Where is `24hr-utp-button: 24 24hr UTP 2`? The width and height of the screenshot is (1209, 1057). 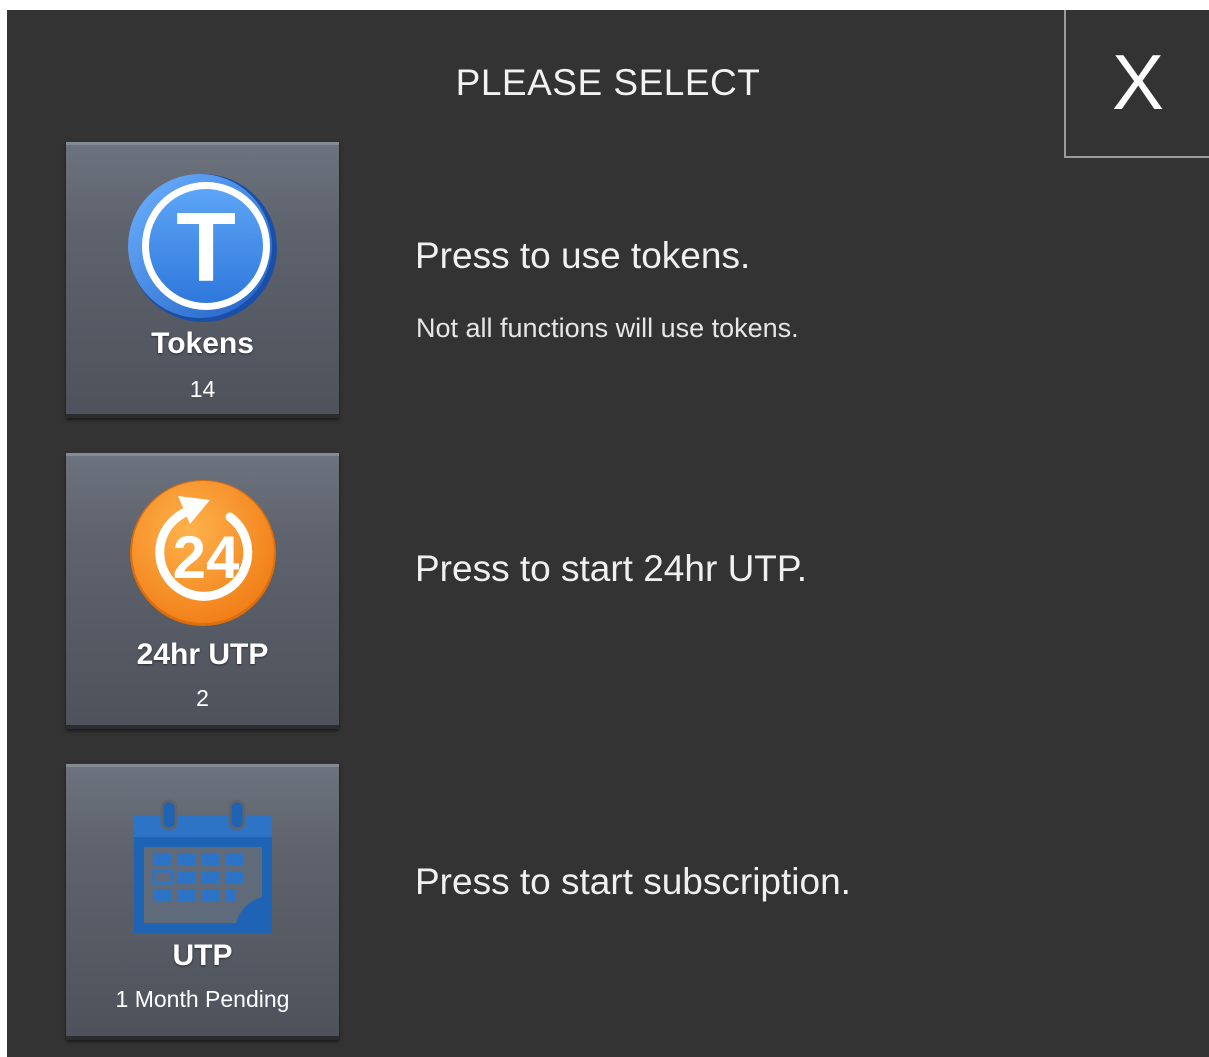
24hr-utp-button: 24 24hr UTP 2 is located at coordinates (202, 591).